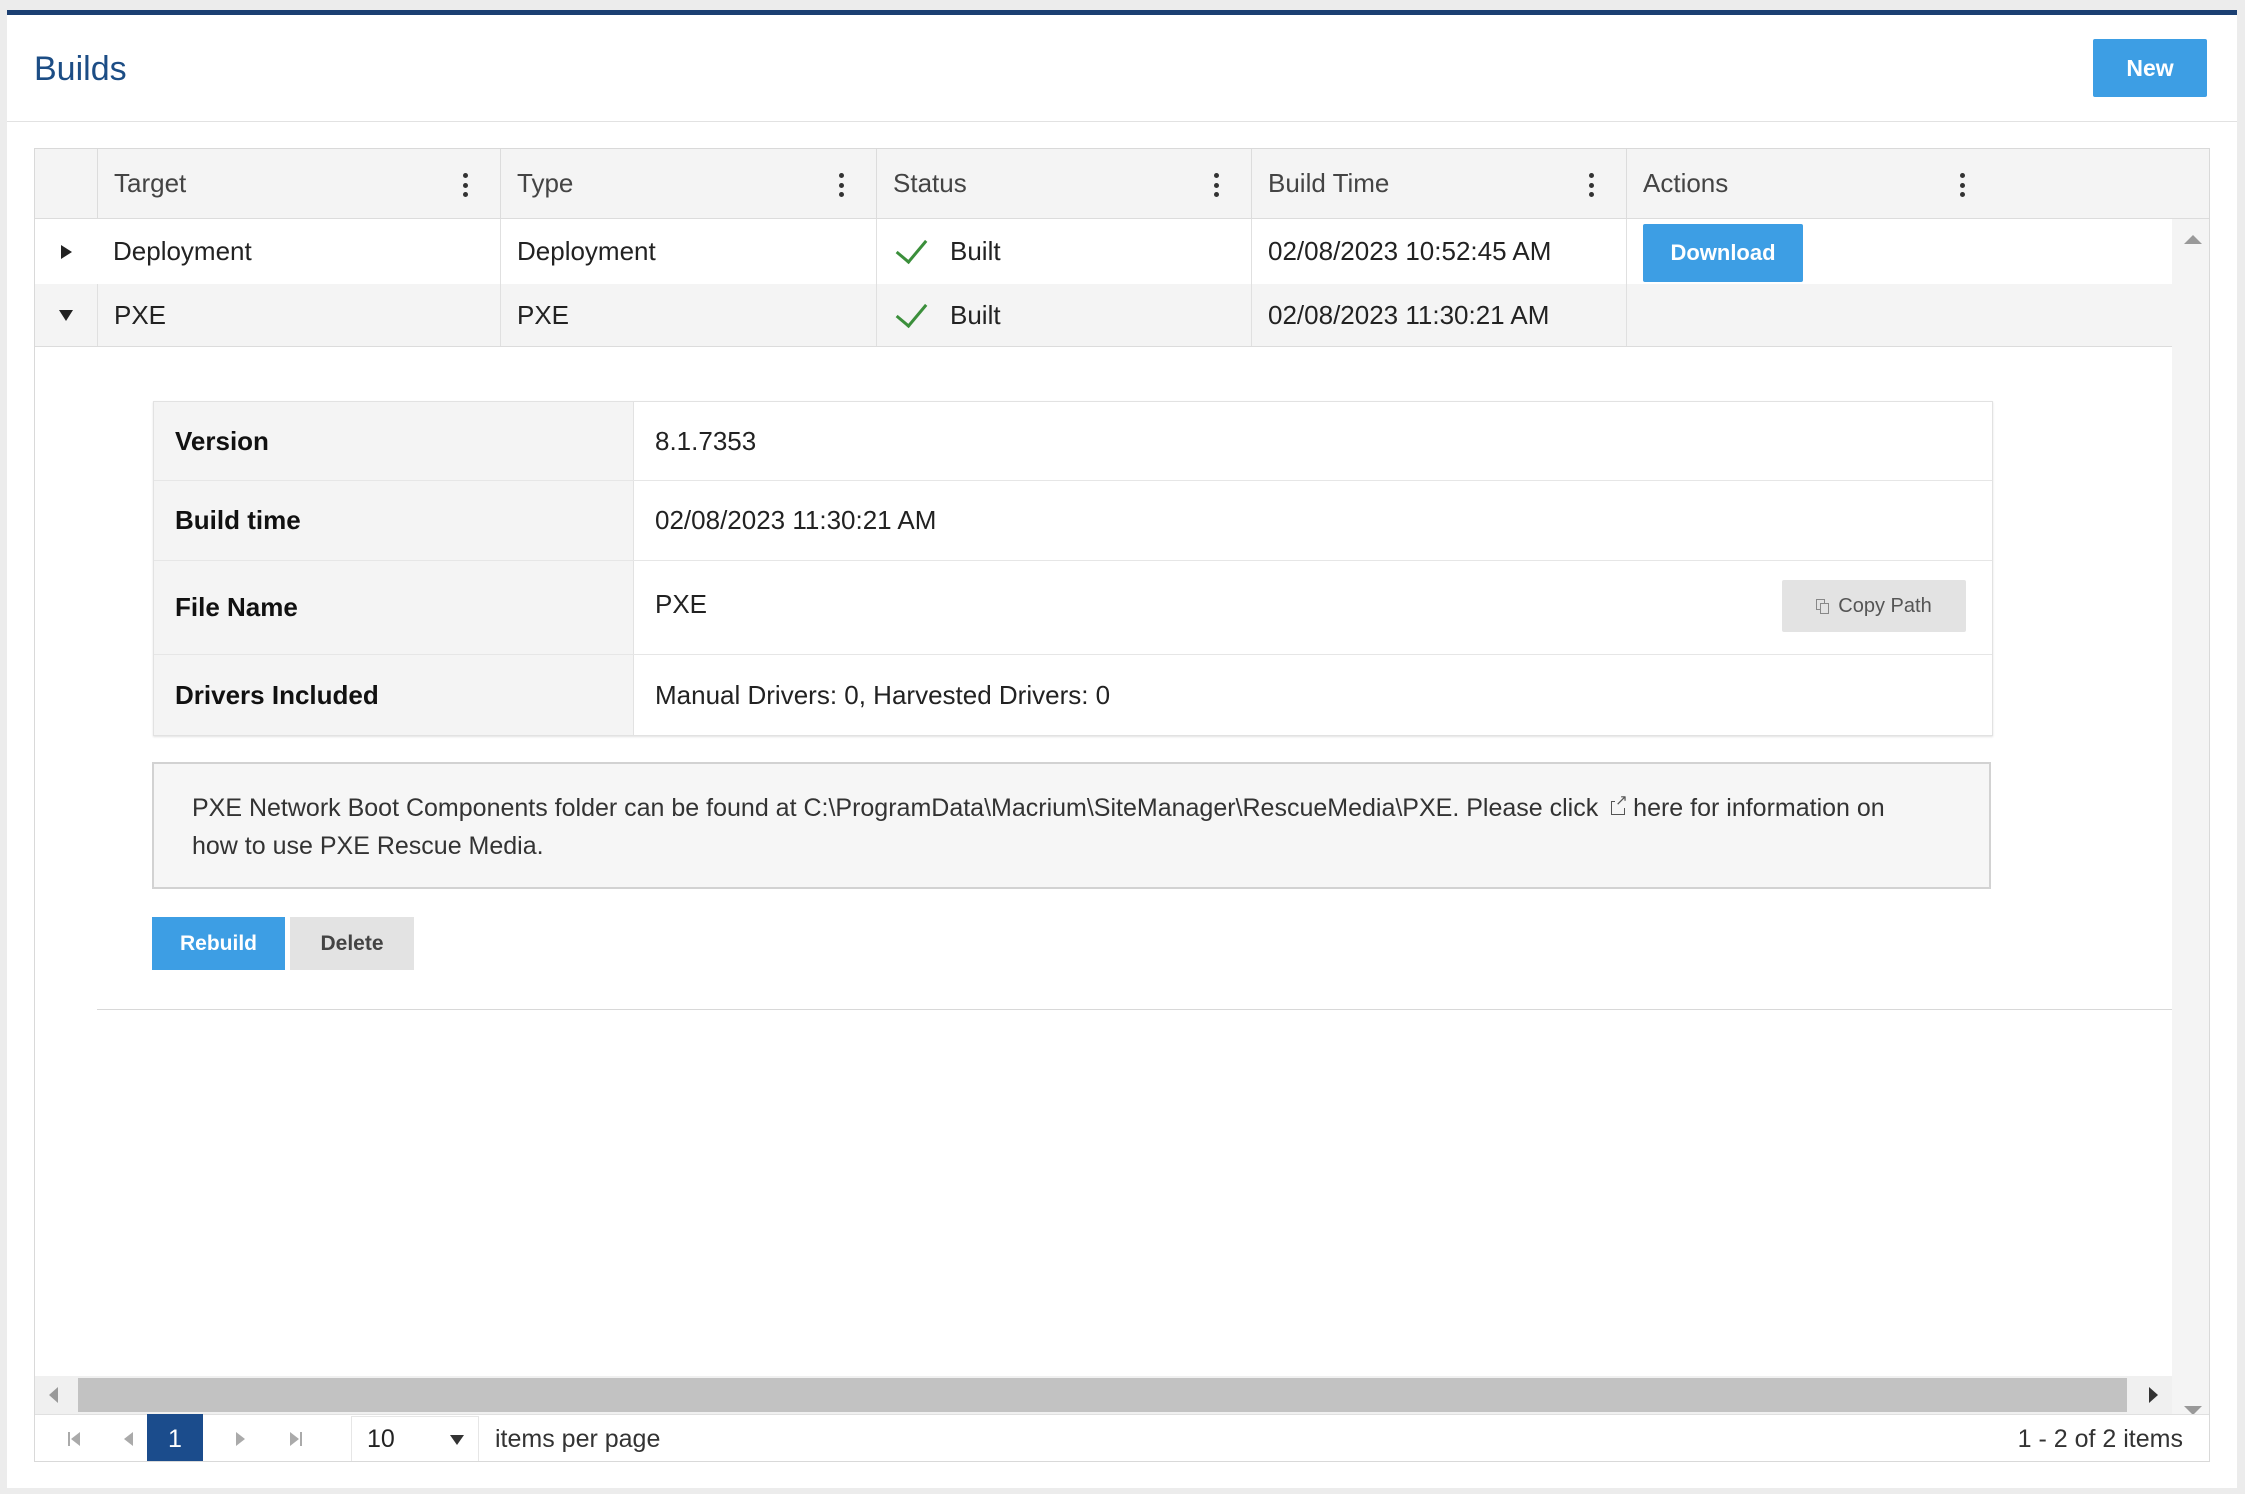 Image resolution: width=2245 pixels, height=1494 pixels. What do you see at coordinates (1899, 251) in the screenshot?
I see `cell-actions: Download` at bounding box center [1899, 251].